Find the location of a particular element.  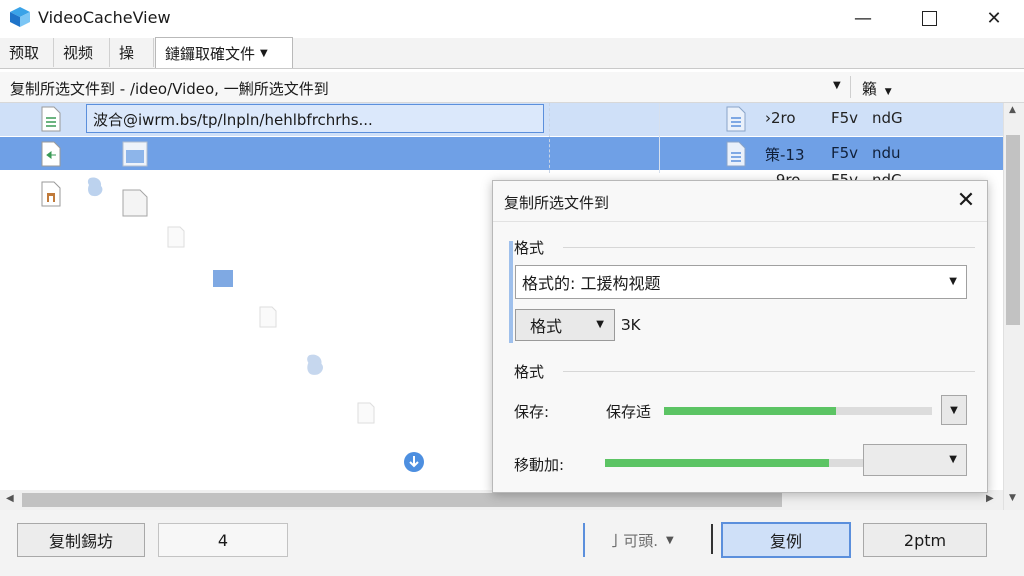

tab-label: 预取 is located at coordinates (24, 53).